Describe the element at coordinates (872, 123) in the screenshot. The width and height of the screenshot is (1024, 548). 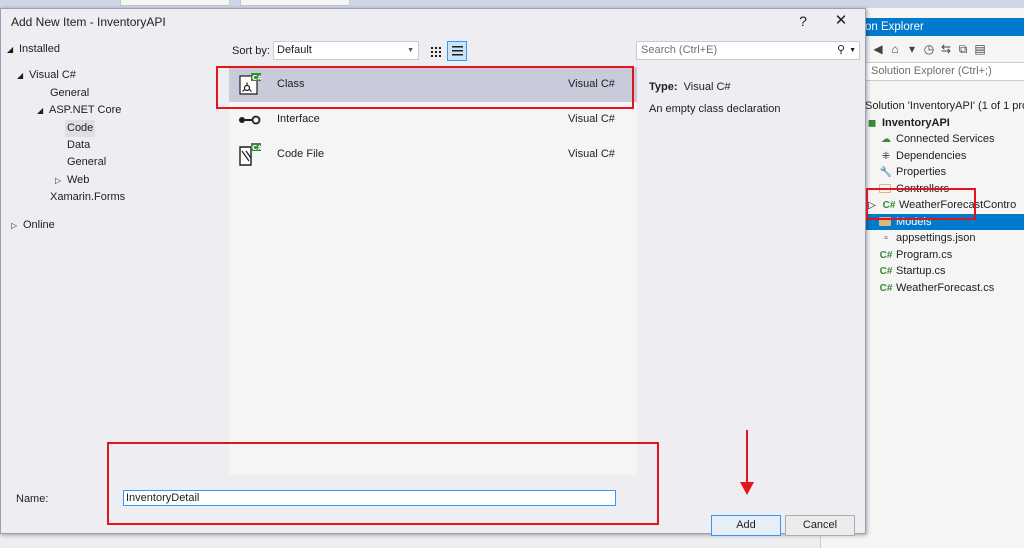
I see `project-icon: ◼` at that location.